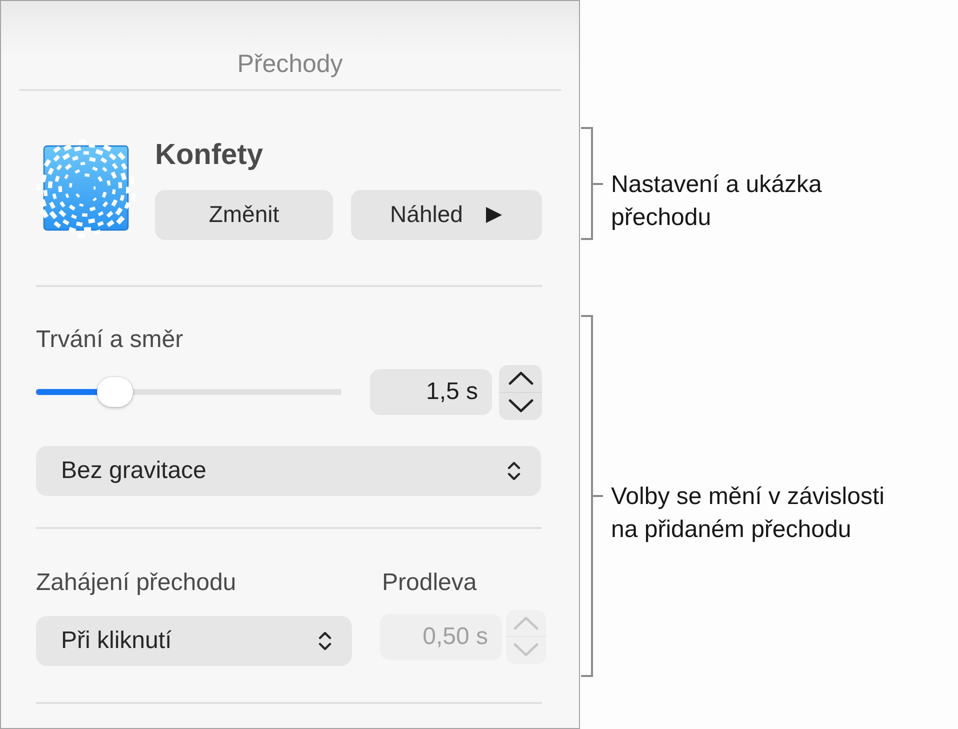  What do you see at coordinates (493, 215) in the screenshot?
I see `play-icon` at bounding box center [493, 215].